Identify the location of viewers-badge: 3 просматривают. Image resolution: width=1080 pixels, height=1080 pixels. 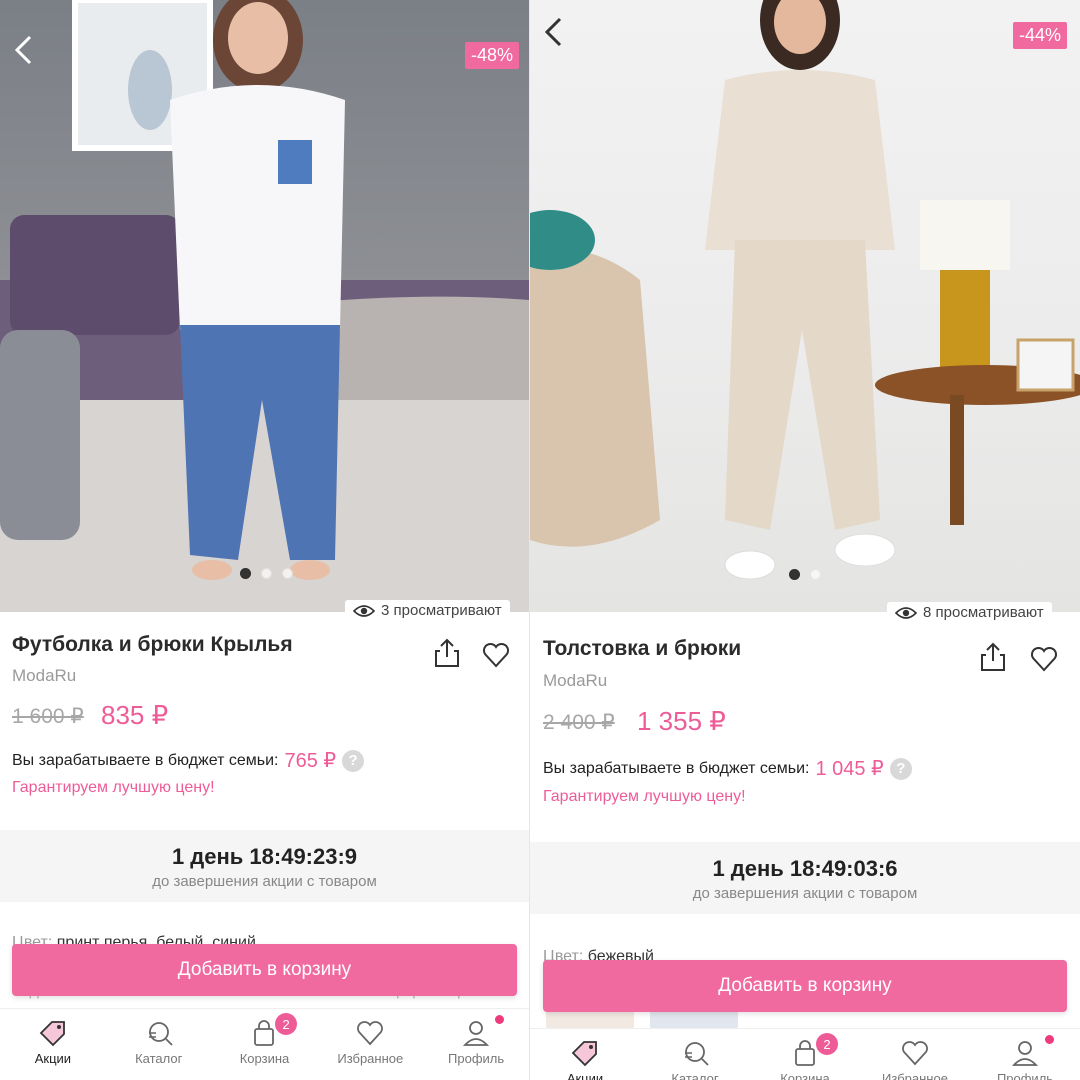
(427, 610).